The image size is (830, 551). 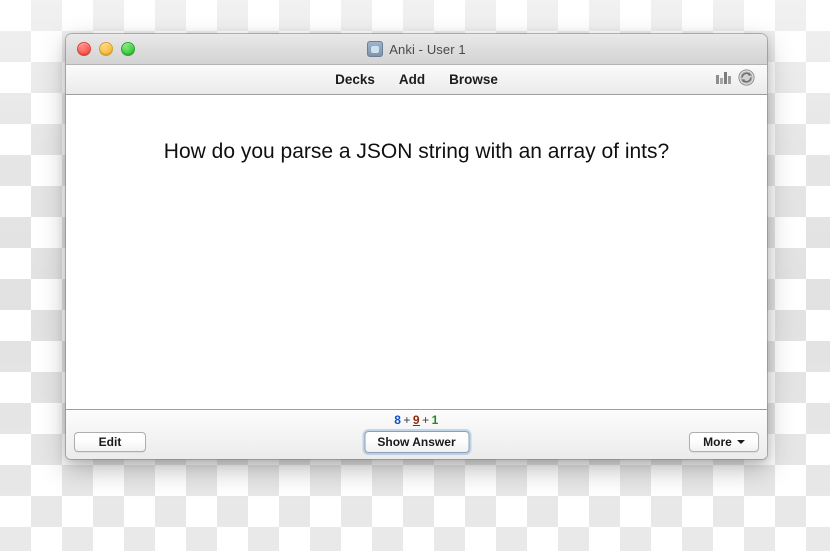 What do you see at coordinates (473, 79) in the screenshot?
I see `toolbar-link-browse: Browse` at bounding box center [473, 79].